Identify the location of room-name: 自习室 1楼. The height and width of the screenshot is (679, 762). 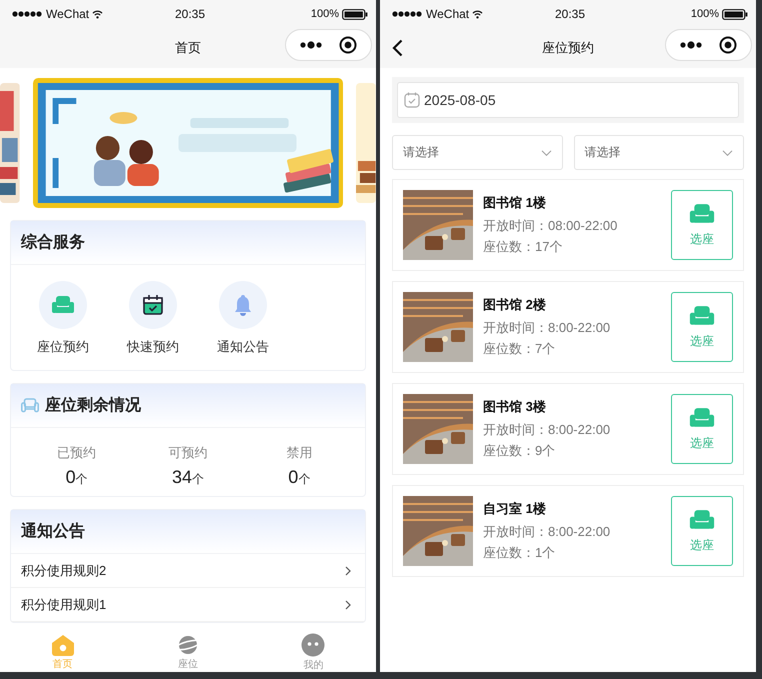
(515, 509).